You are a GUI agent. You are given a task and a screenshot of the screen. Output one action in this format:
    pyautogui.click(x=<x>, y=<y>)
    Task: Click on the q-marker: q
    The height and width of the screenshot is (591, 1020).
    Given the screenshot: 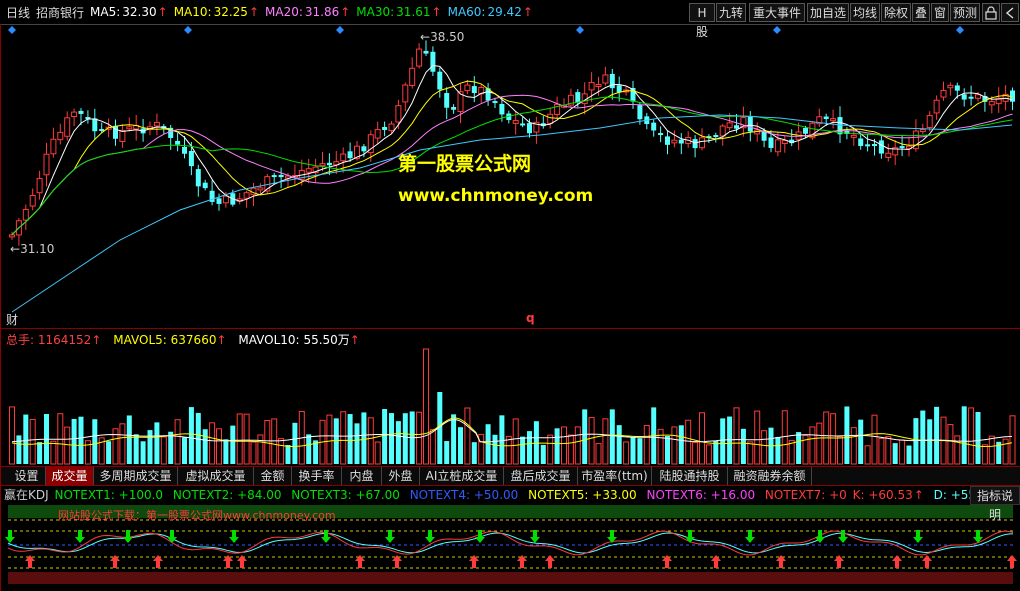 What is the action you would take?
    pyautogui.click(x=530, y=318)
    